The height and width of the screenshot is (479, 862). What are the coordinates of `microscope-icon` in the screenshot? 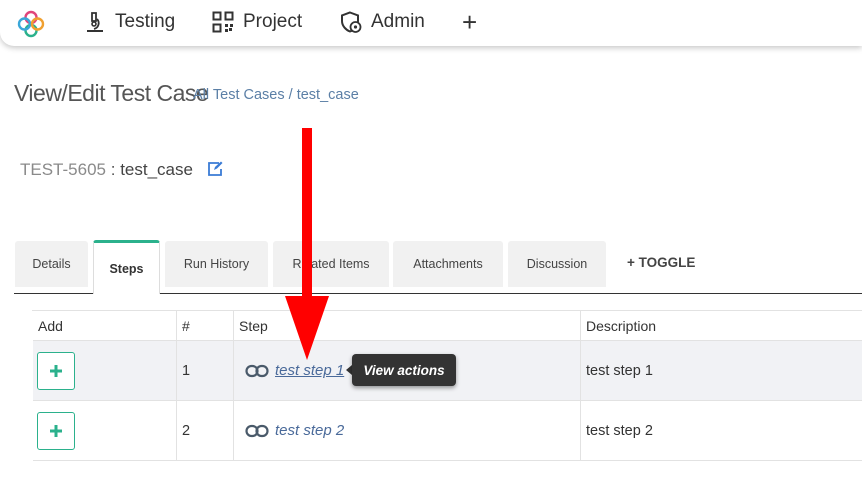 It's located at (95, 22).